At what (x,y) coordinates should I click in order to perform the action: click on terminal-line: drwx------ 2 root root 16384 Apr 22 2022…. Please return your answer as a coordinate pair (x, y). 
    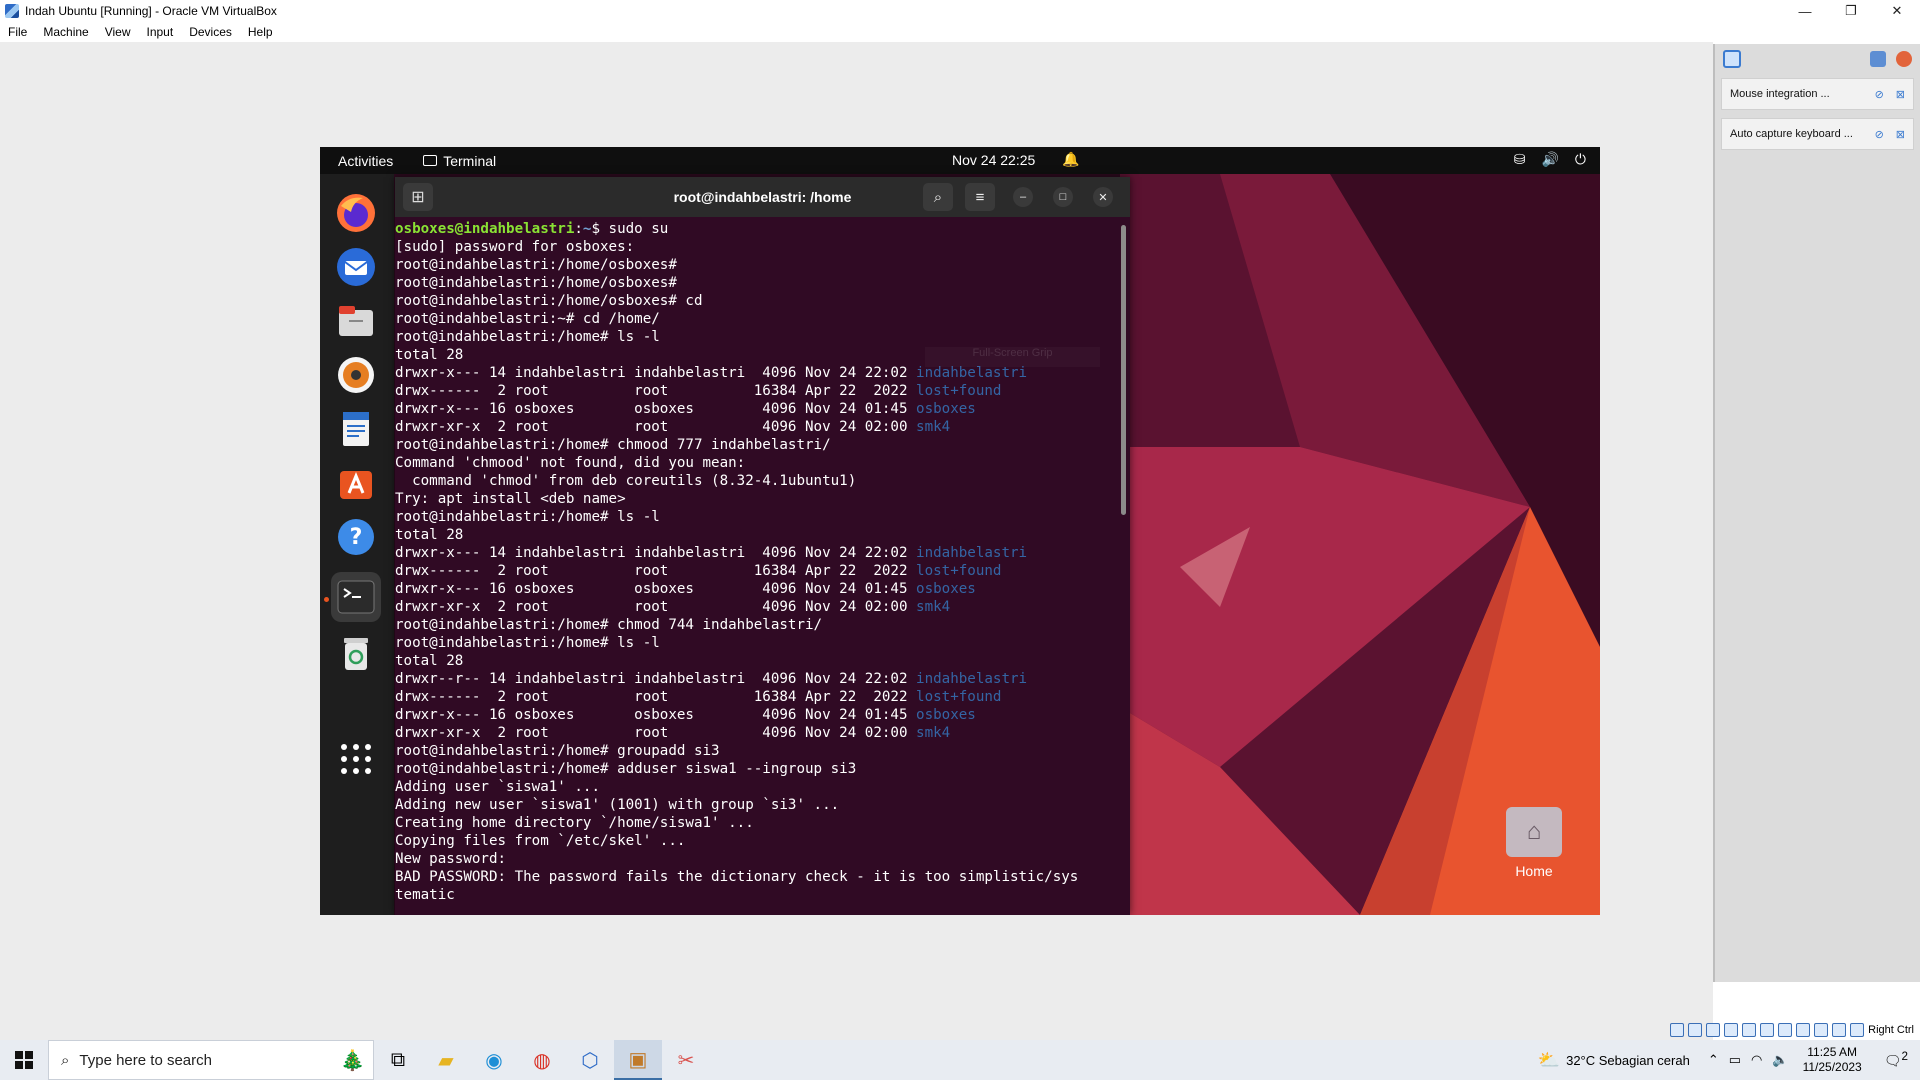
    Looking at the image, I should click on (762, 697).